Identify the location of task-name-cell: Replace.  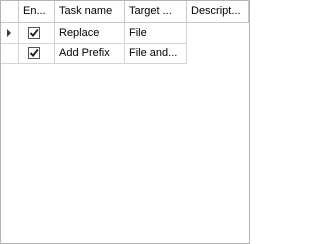
(90, 33).